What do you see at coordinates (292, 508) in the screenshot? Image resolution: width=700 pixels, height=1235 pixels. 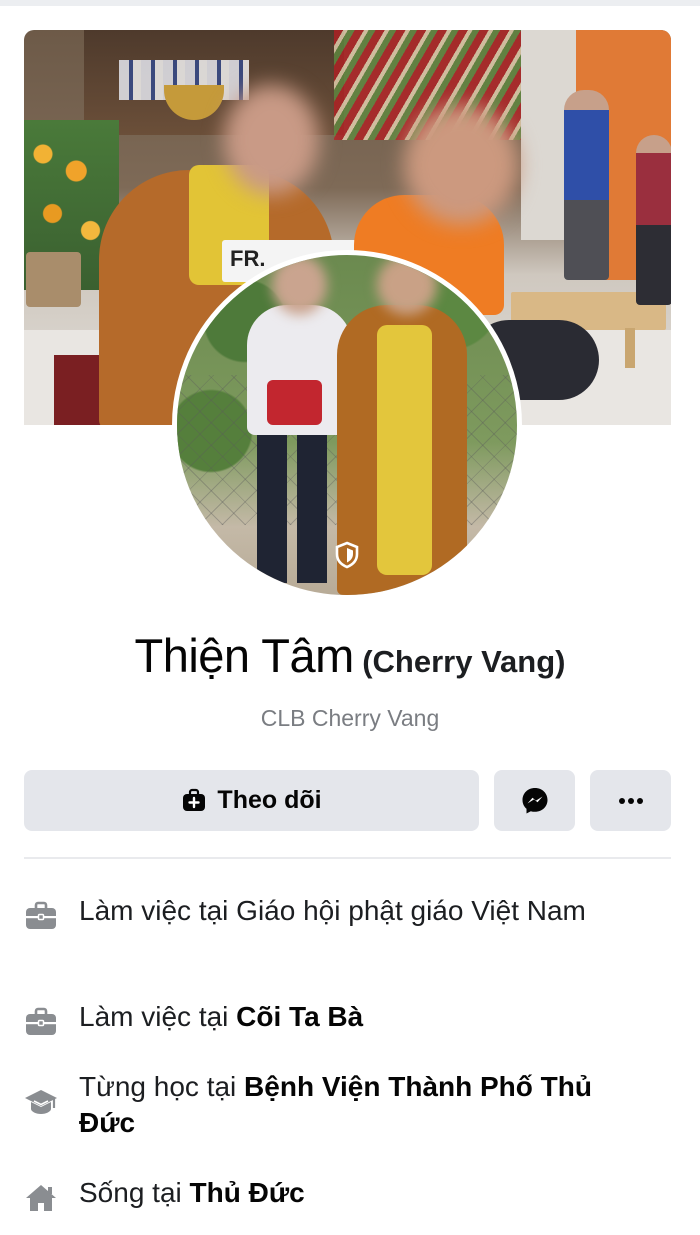 I see `avatar-person-legs` at bounding box center [292, 508].